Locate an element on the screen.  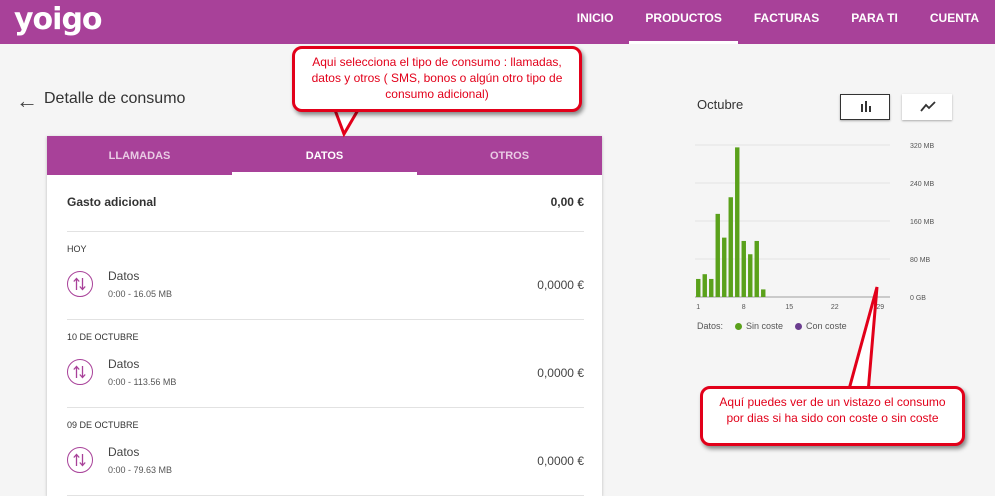
nav-para-ti: PARA TI is located at coordinates (874, 22).